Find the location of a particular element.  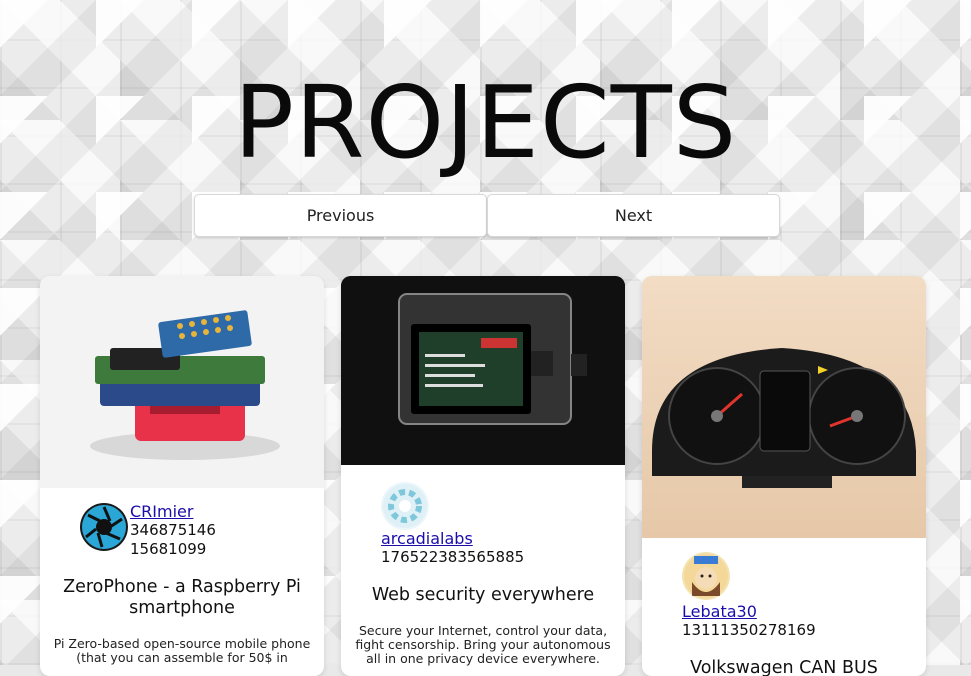

author-link: CRImier is located at coordinates (161, 511).